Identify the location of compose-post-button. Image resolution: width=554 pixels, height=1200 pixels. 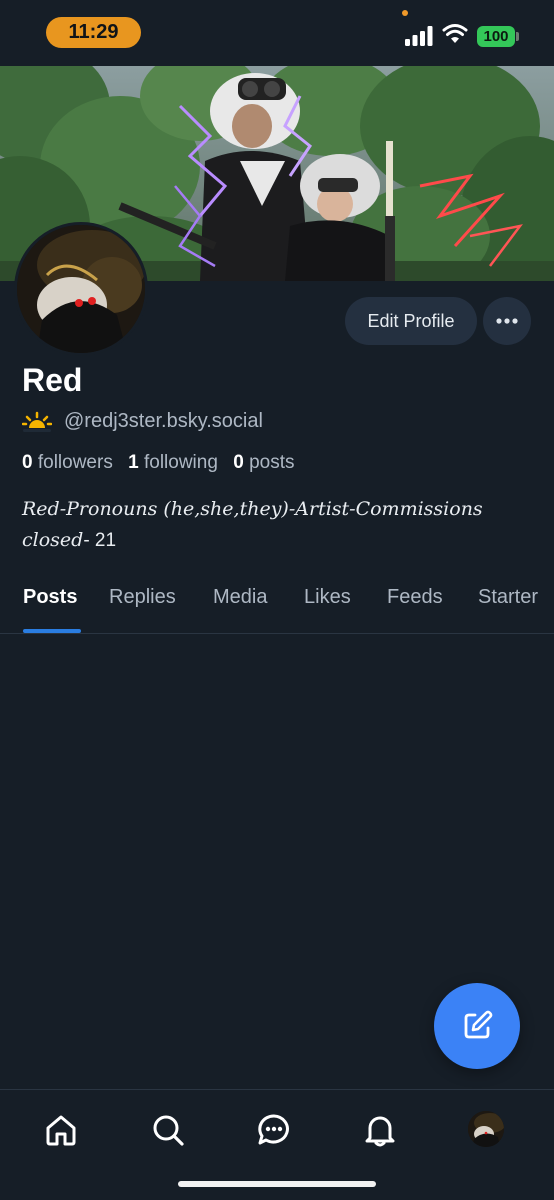
(477, 1026).